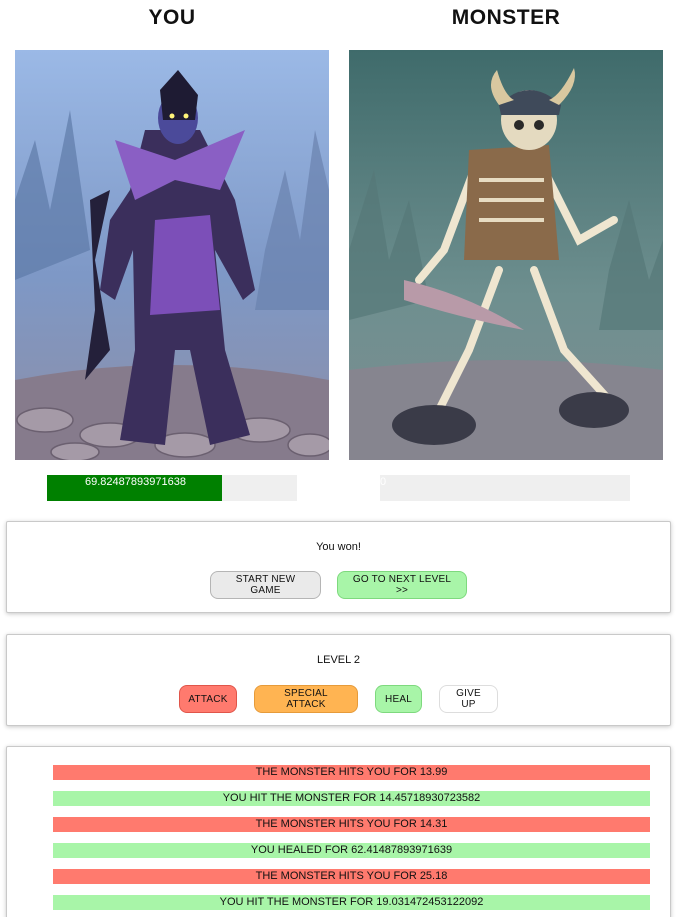  What do you see at coordinates (351, 850) in the screenshot?
I see `log-entry: YOU HEALED FOR 62.41487893971639` at bounding box center [351, 850].